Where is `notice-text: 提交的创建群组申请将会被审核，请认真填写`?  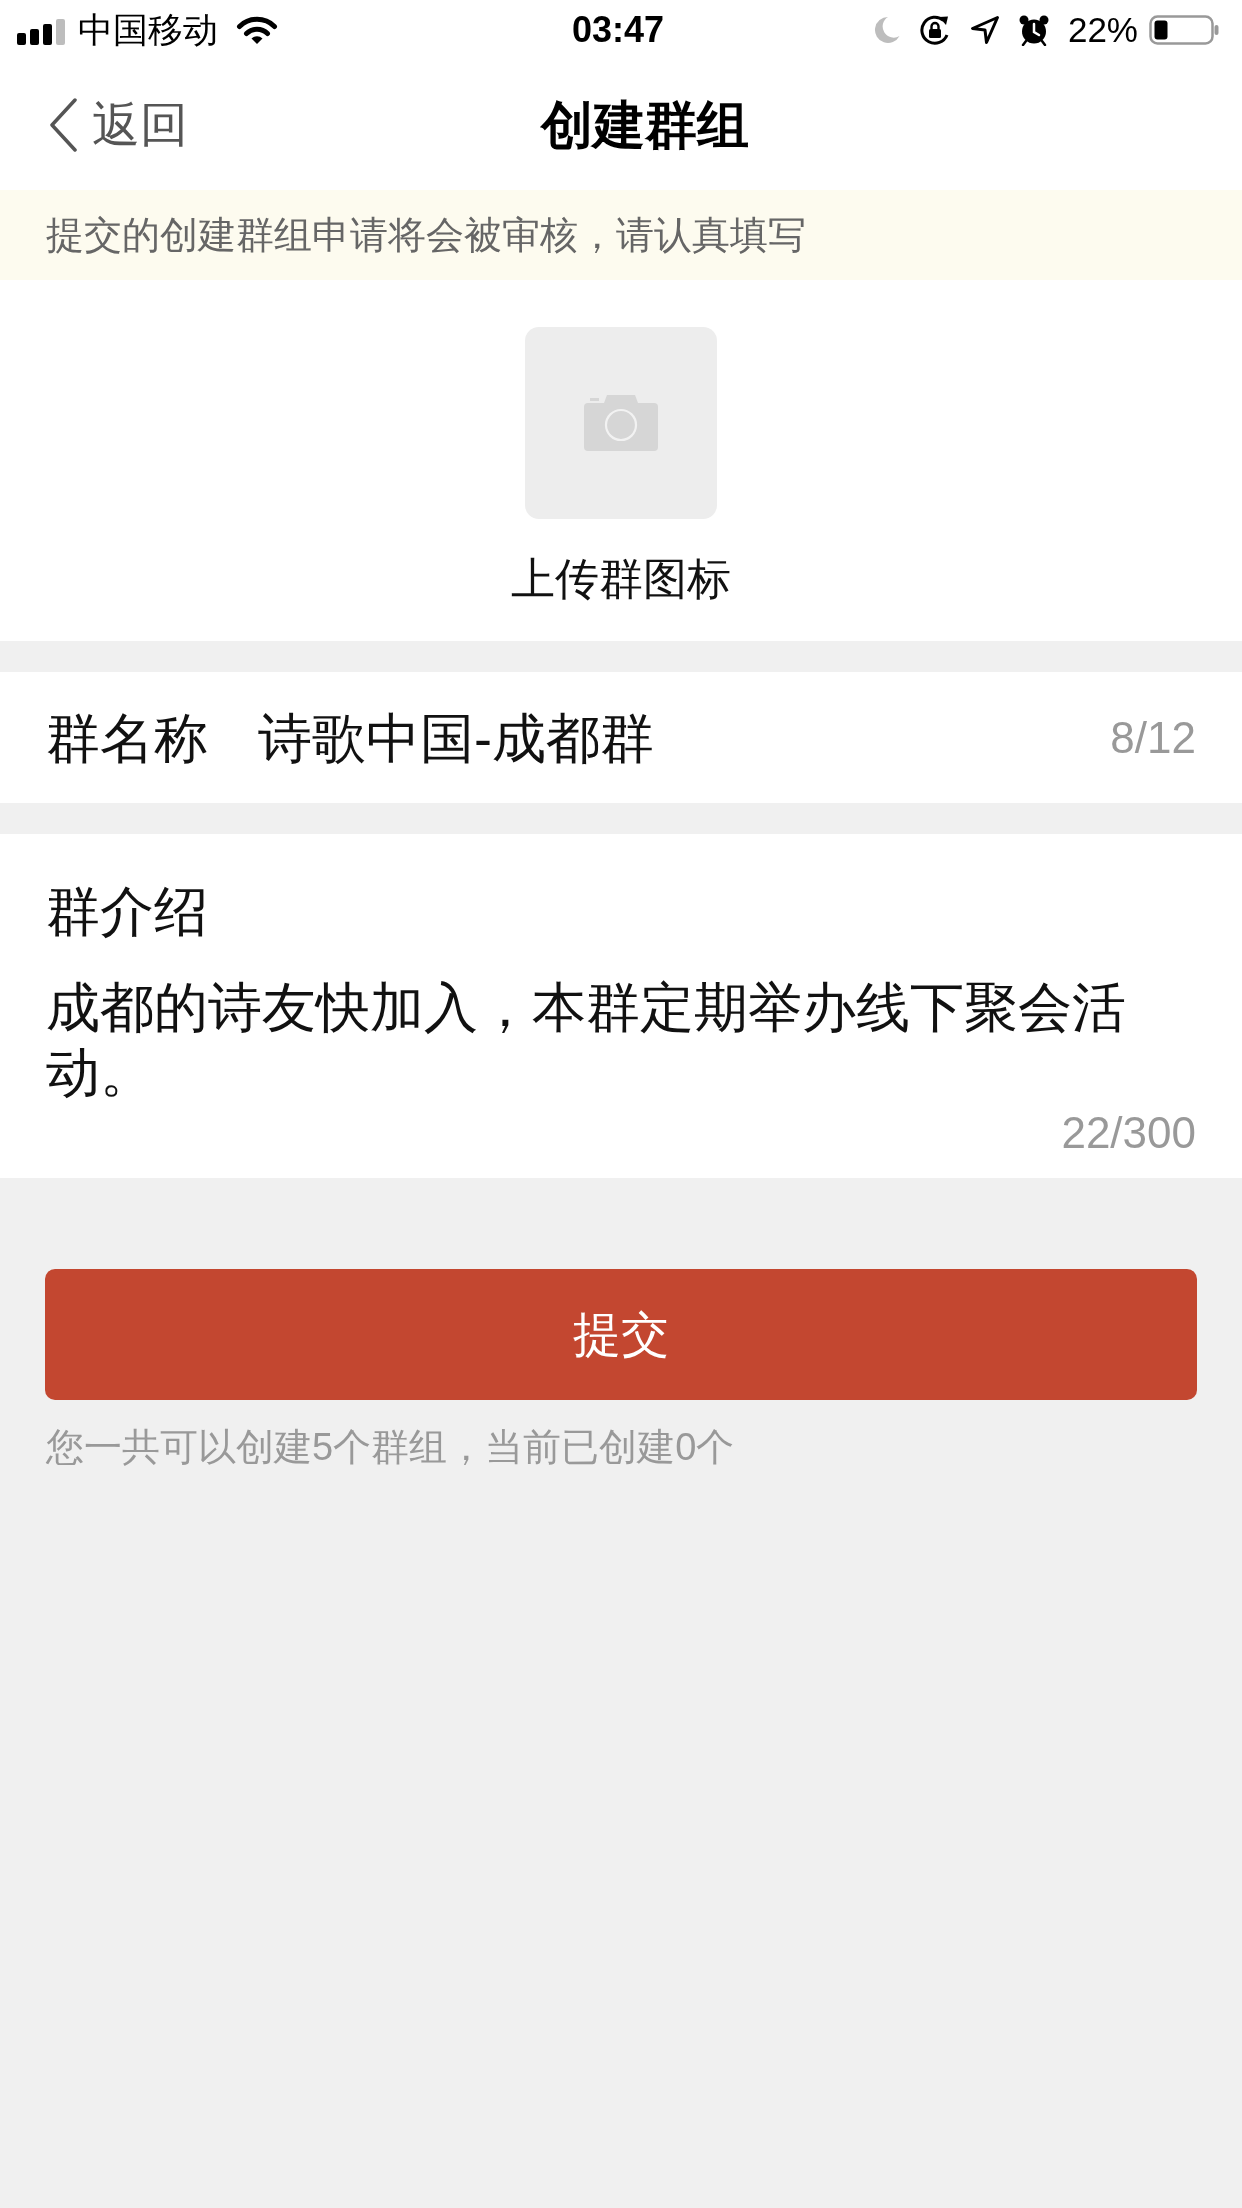
notice-text: 提交的创建群组申请将会被审核，请认真填写 is located at coordinates (426, 235).